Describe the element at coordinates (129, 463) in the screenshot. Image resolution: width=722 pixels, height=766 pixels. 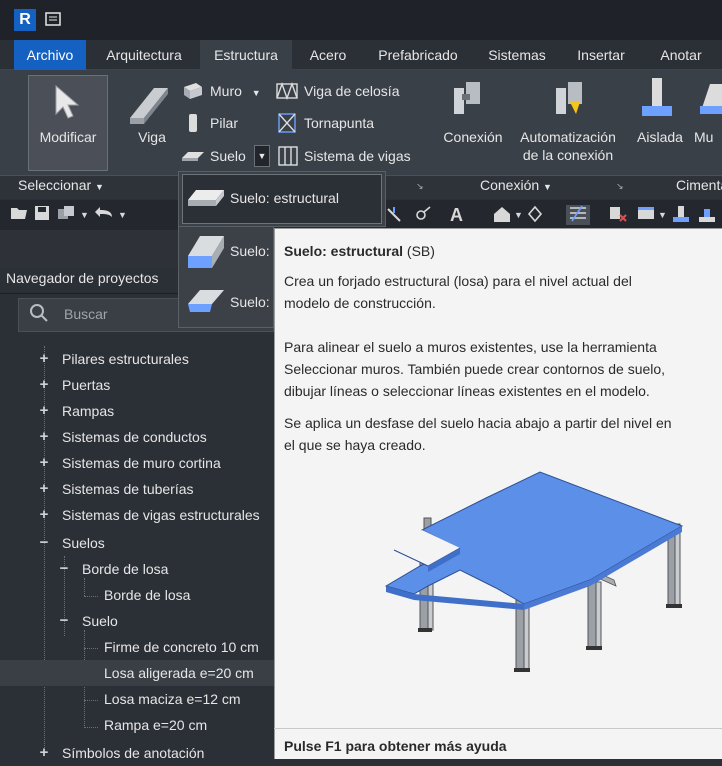
I see `tree-item-muro-cortina: + Sistemas de muro cortina` at that location.